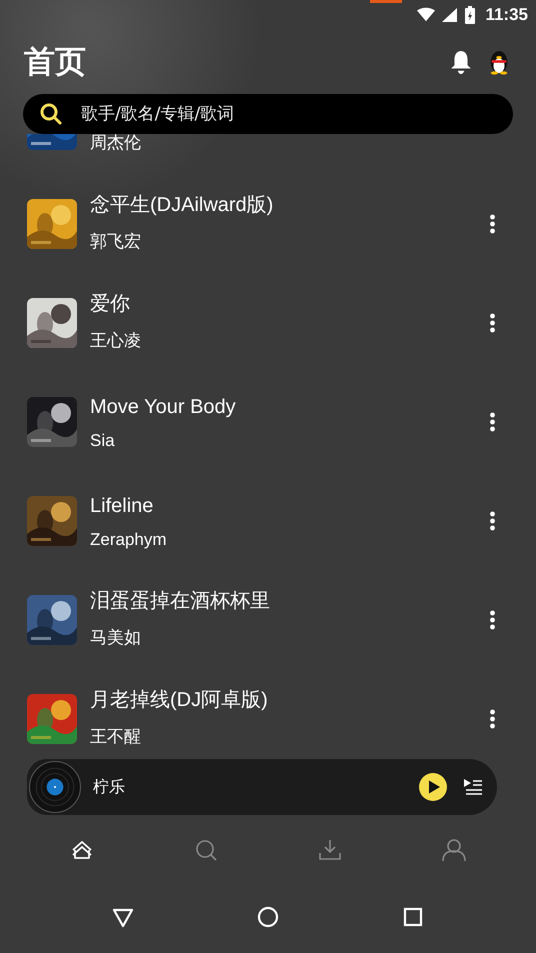 This screenshot has width=536, height=953. I want to click on page-title: 首页, so click(55, 62).